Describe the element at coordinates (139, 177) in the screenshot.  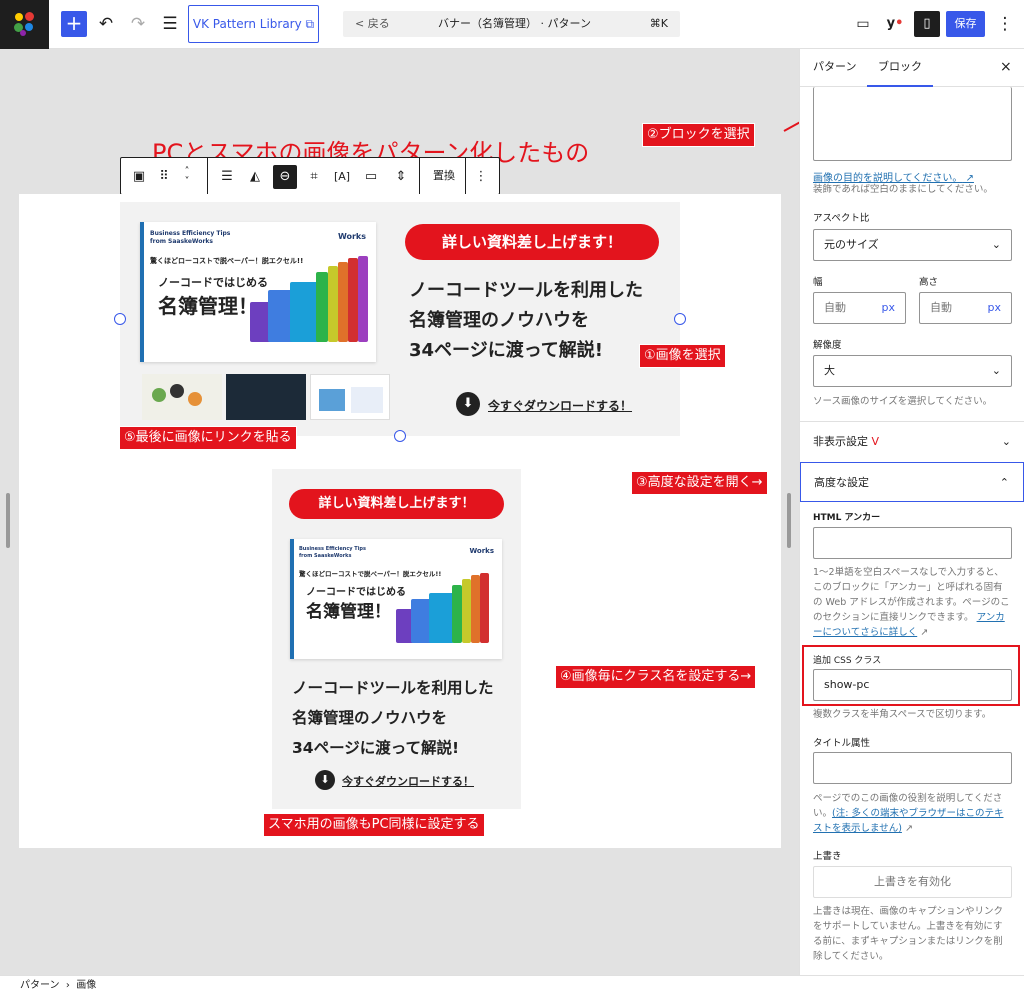
I see `image-block-icon: ▣` at that location.